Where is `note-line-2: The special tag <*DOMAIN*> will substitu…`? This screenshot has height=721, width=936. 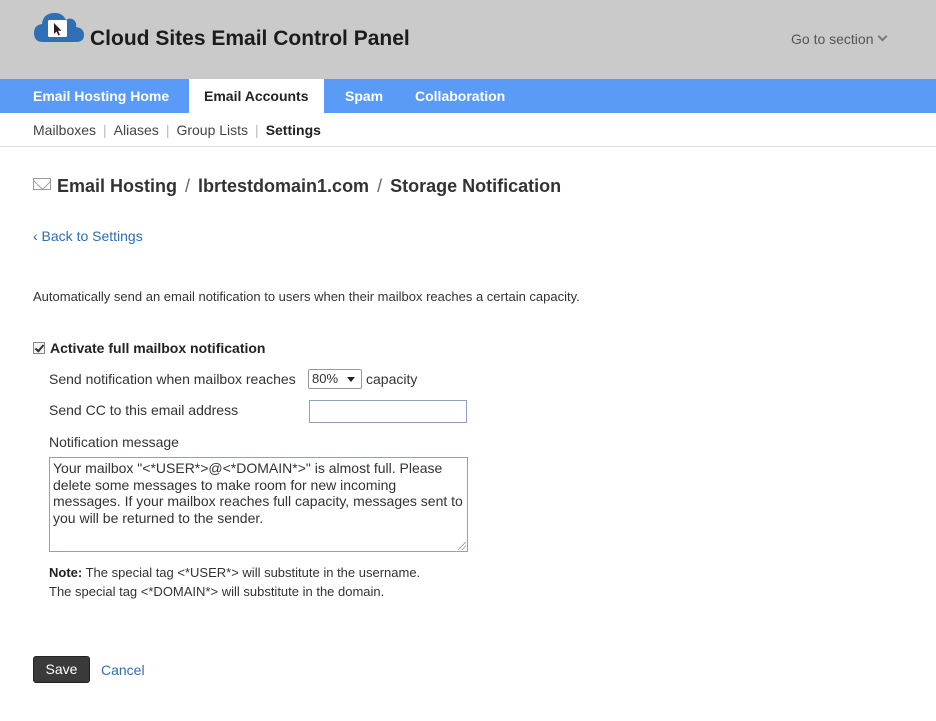 note-line-2: The special tag <*DOMAIN*> will substitu… is located at coordinates (217, 591).